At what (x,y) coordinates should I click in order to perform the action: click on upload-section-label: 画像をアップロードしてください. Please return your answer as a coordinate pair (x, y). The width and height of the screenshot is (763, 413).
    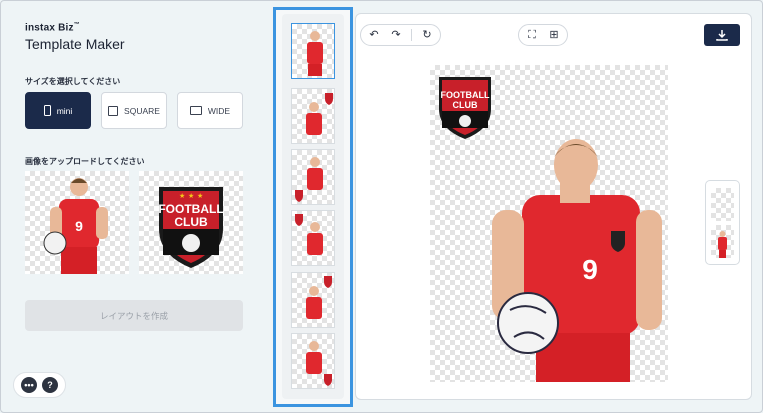
    Looking at the image, I should click on (85, 161).